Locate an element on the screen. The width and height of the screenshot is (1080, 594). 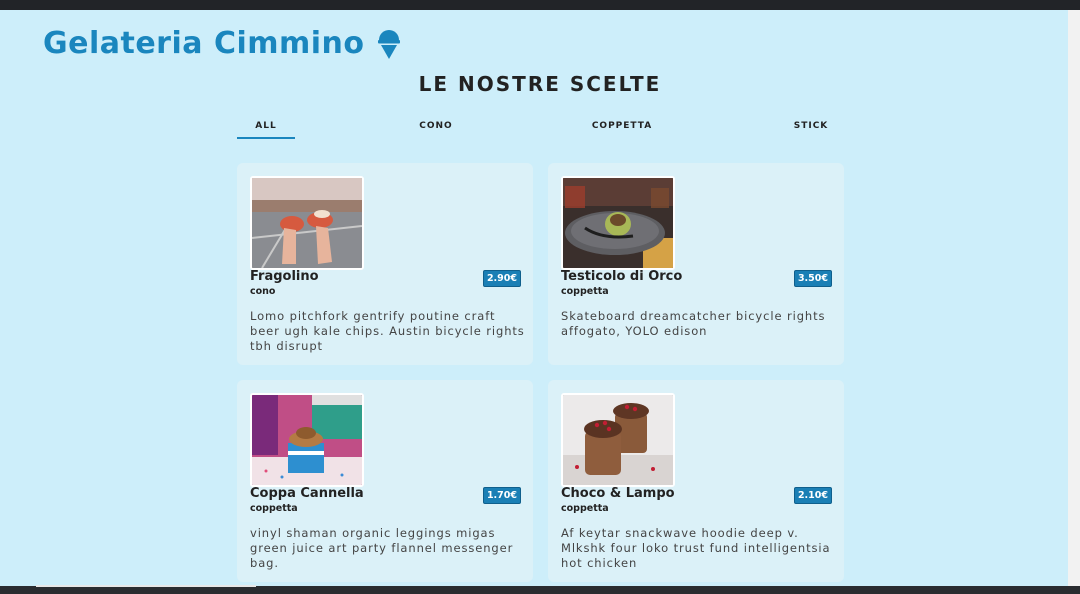
product-name: Choco & Lampo is located at coordinates (618, 493).